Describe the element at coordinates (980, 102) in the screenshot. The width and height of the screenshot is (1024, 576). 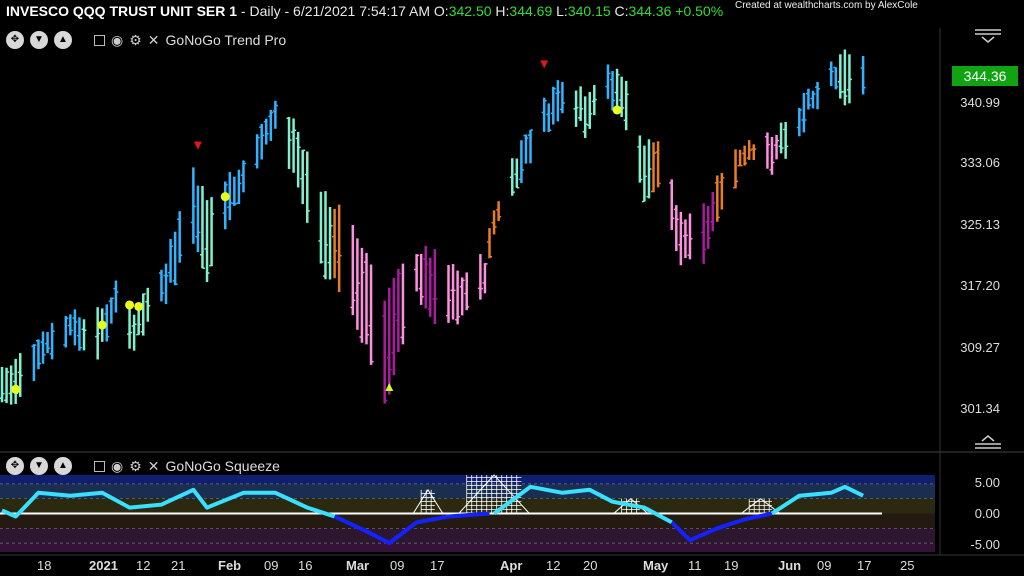
I see `y-tick-label: 340.99` at that location.